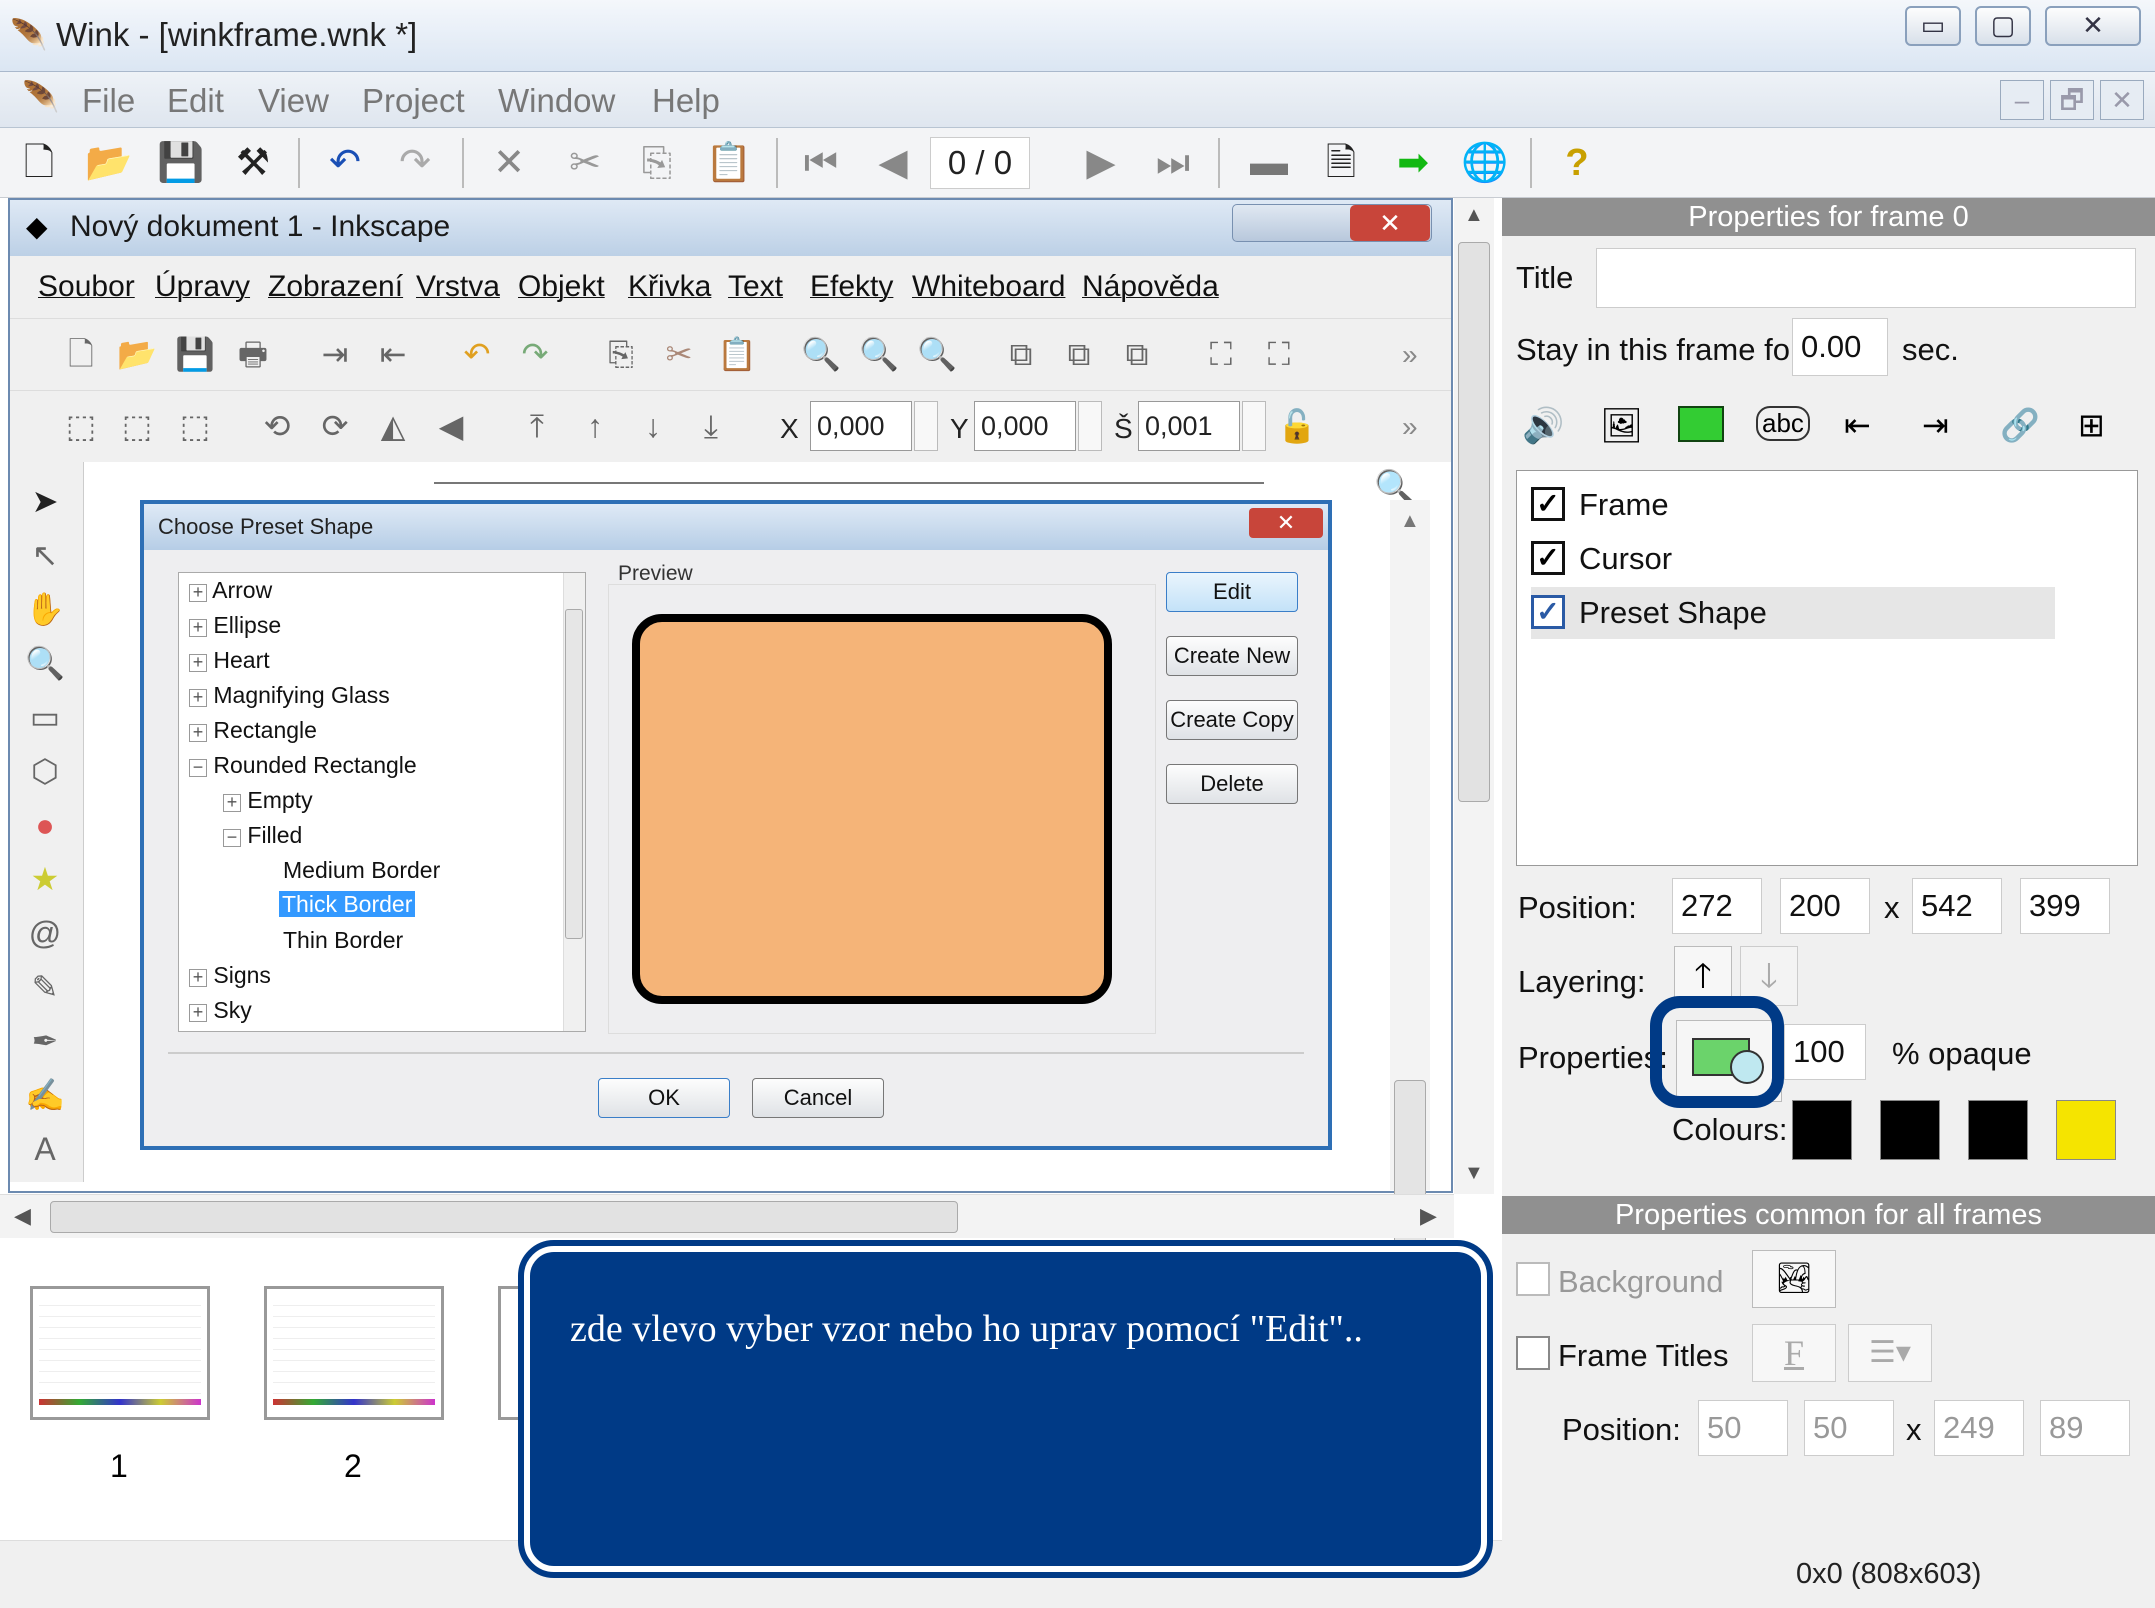  I want to click on preview-hscroll: ◀ ▶, so click(727, 1216).